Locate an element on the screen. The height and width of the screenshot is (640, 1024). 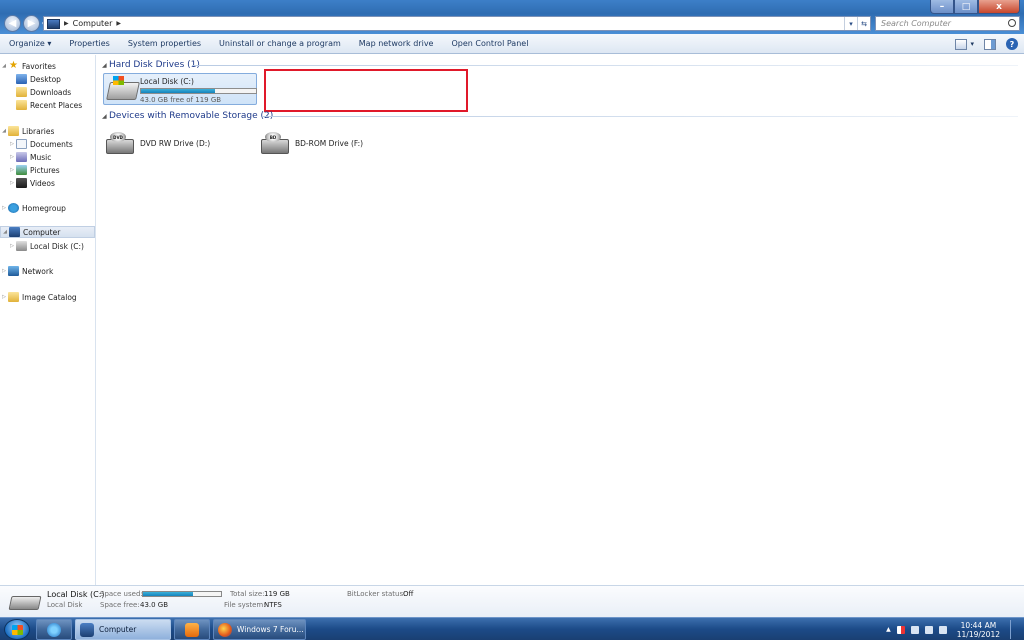
clock: 10:44 AM 11/19/2012 is located at coordinates (978, 630).